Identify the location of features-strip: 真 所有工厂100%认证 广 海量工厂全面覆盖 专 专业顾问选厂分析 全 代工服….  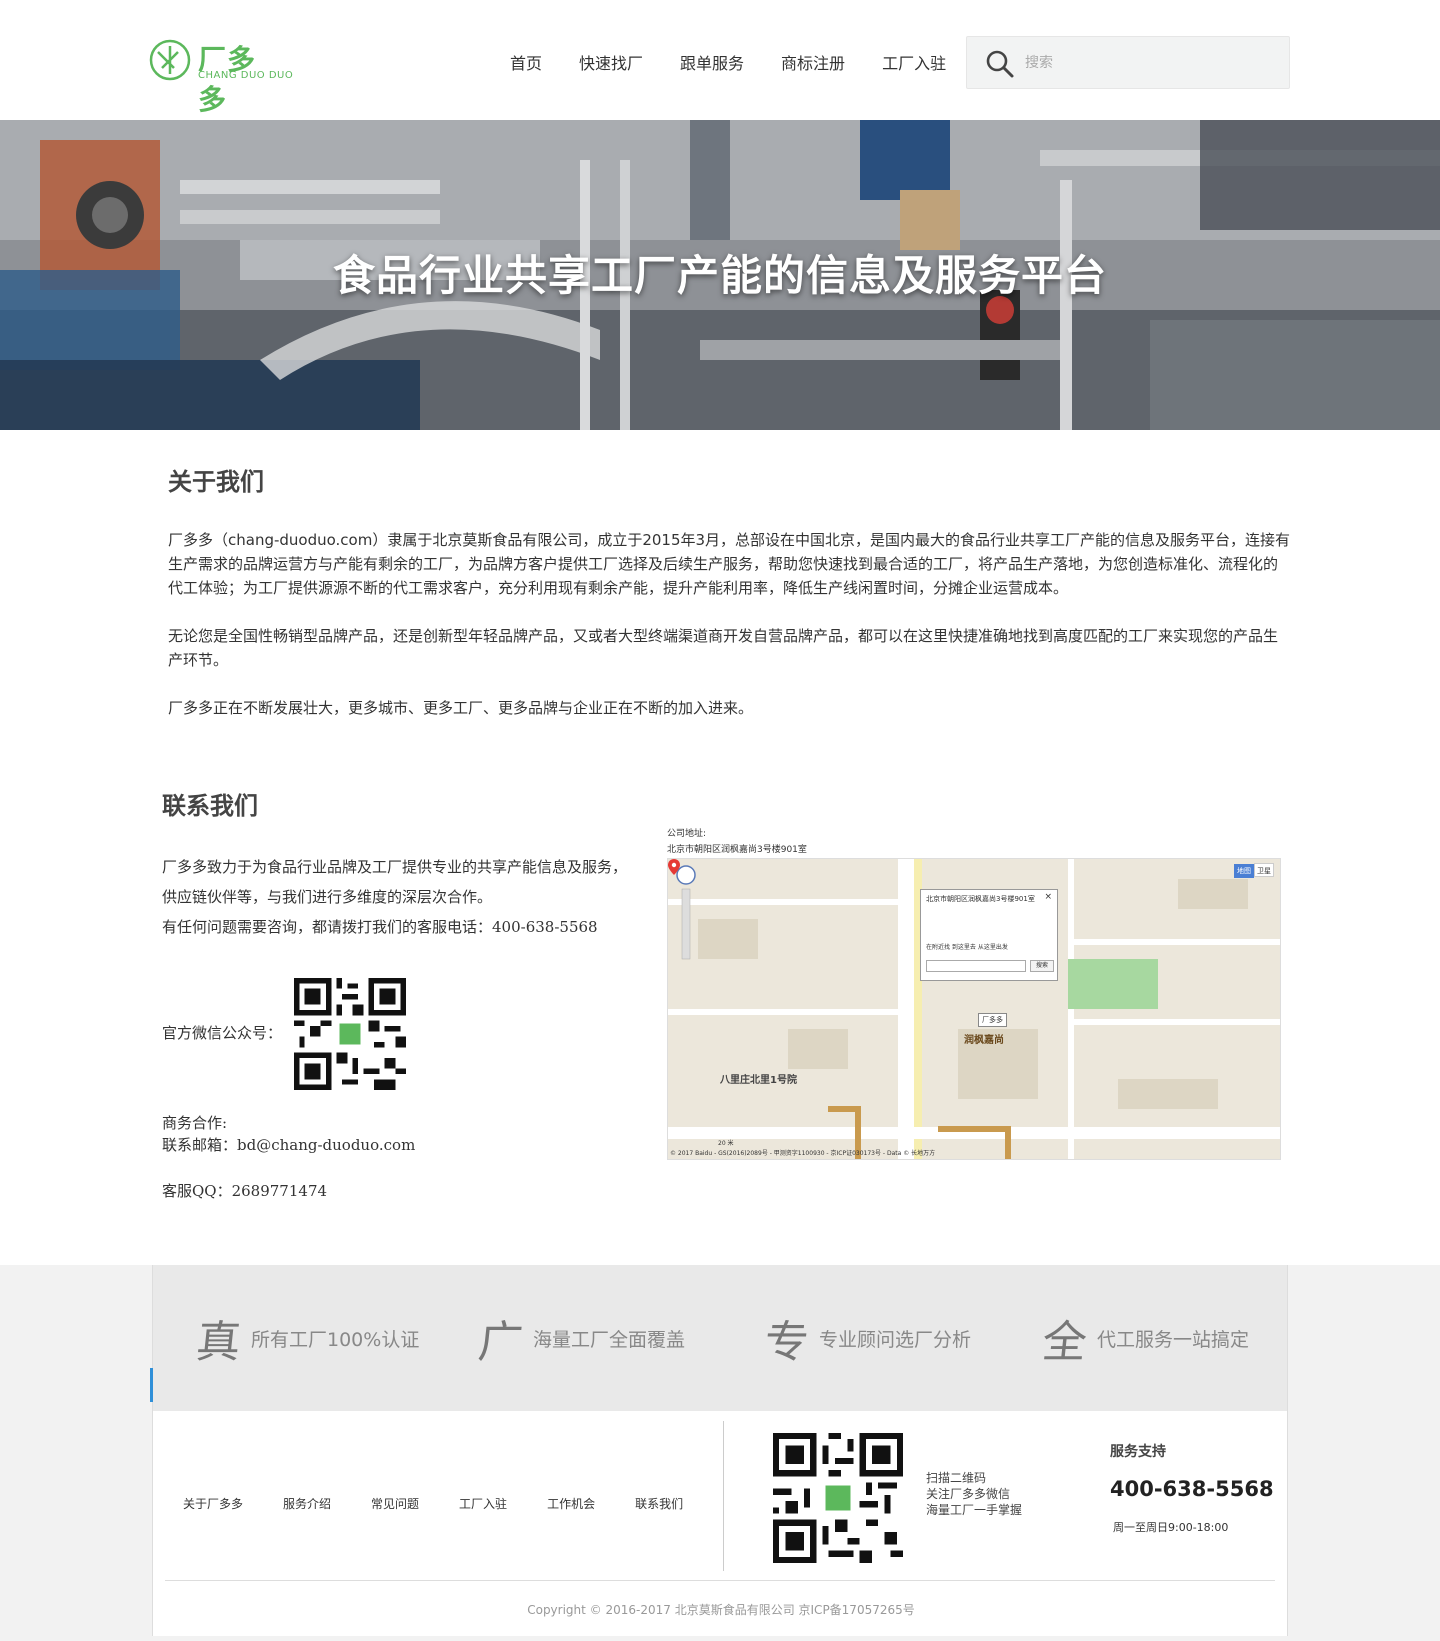
(720, 1338).